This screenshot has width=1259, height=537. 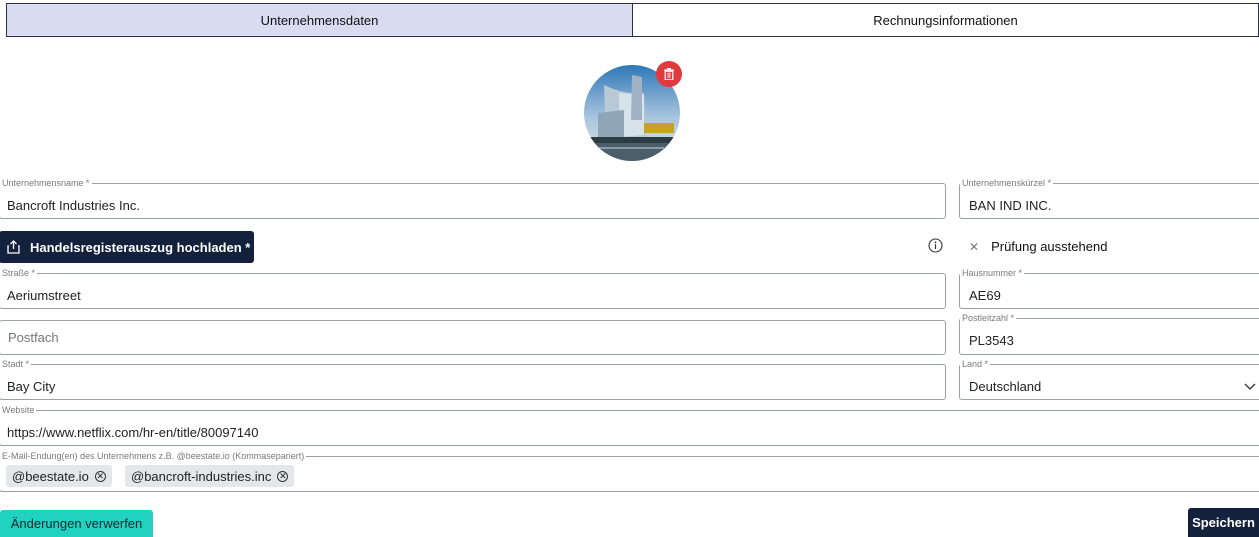 I want to click on verification-status: ✕ Prüfung ausstehend, so click(x=1038, y=246).